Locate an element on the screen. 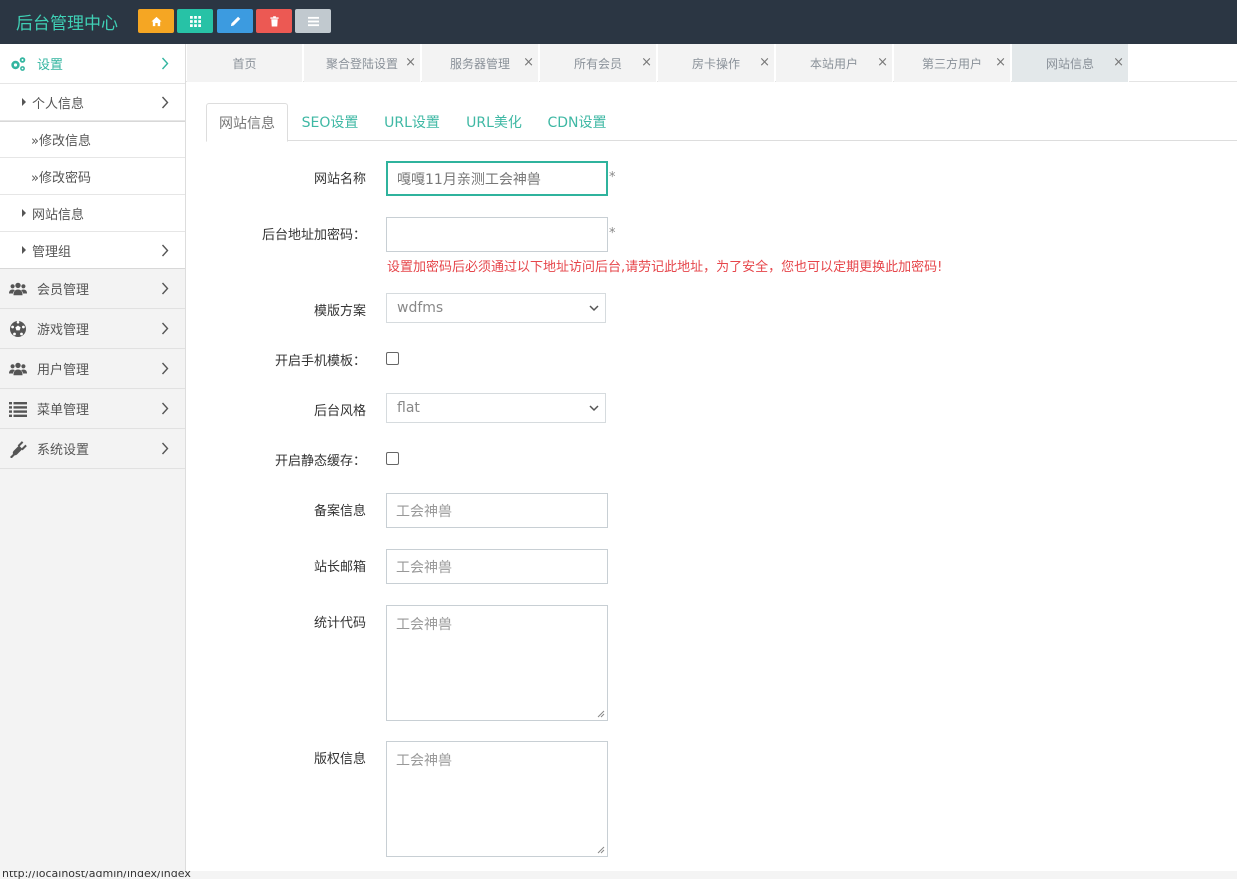 The width and height of the screenshot is (1237, 879). content-tabs: 网站信息 SEO设置 URL设置 URL美化 CDN设置 is located at coordinates (721, 122).